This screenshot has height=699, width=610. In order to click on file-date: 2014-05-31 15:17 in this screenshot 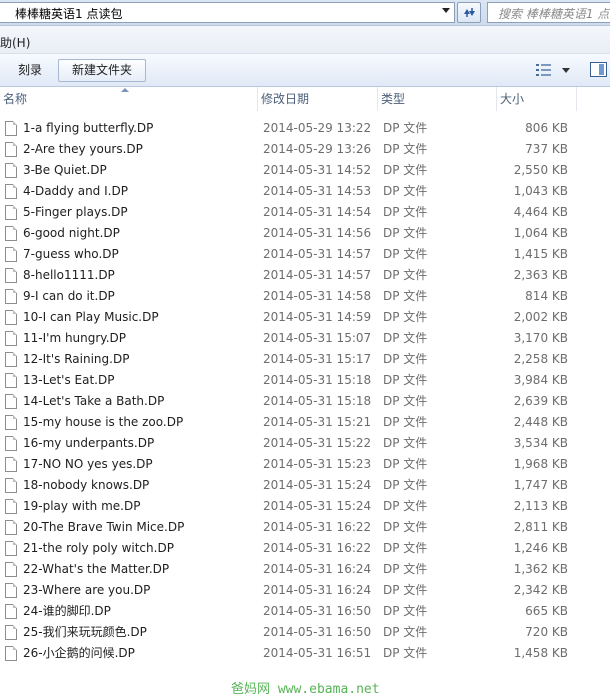, I will do `click(317, 359)`.